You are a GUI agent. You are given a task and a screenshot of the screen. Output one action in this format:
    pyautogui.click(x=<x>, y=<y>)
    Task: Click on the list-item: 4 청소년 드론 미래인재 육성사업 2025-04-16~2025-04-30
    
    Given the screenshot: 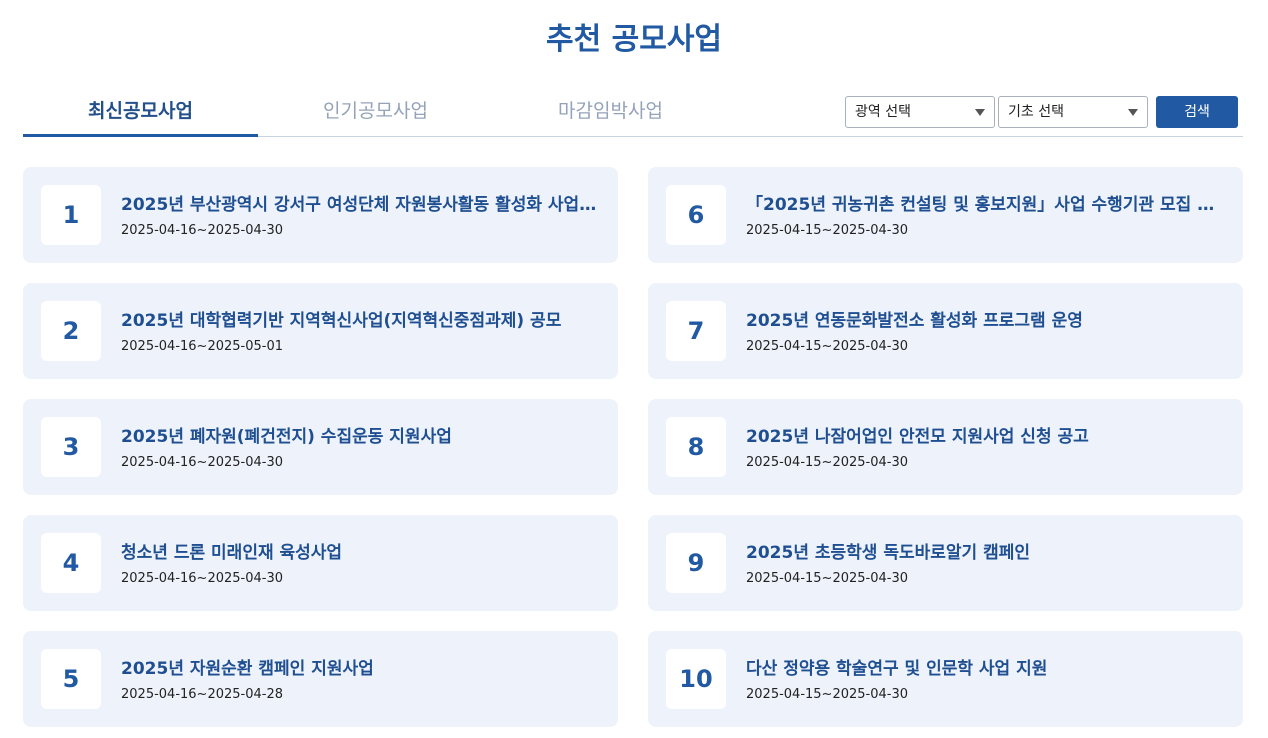 What is the action you would take?
    pyautogui.click(x=320, y=563)
    